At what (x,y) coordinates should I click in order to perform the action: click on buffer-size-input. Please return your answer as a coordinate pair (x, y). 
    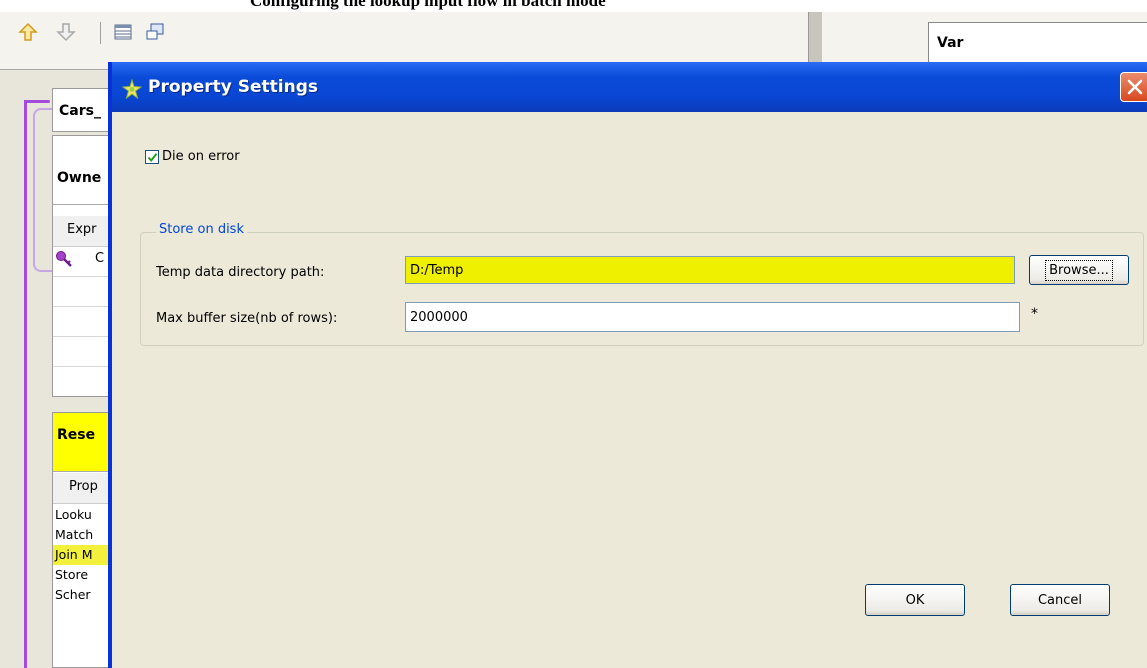
    Looking at the image, I should click on (712, 317).